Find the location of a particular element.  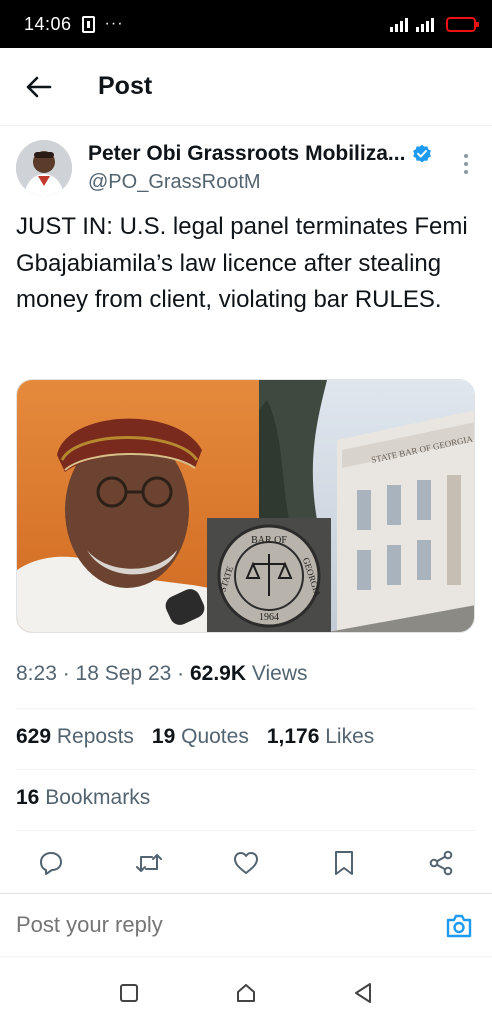

status-bar: 14:06 ··· is located at coordinates (246, 24).